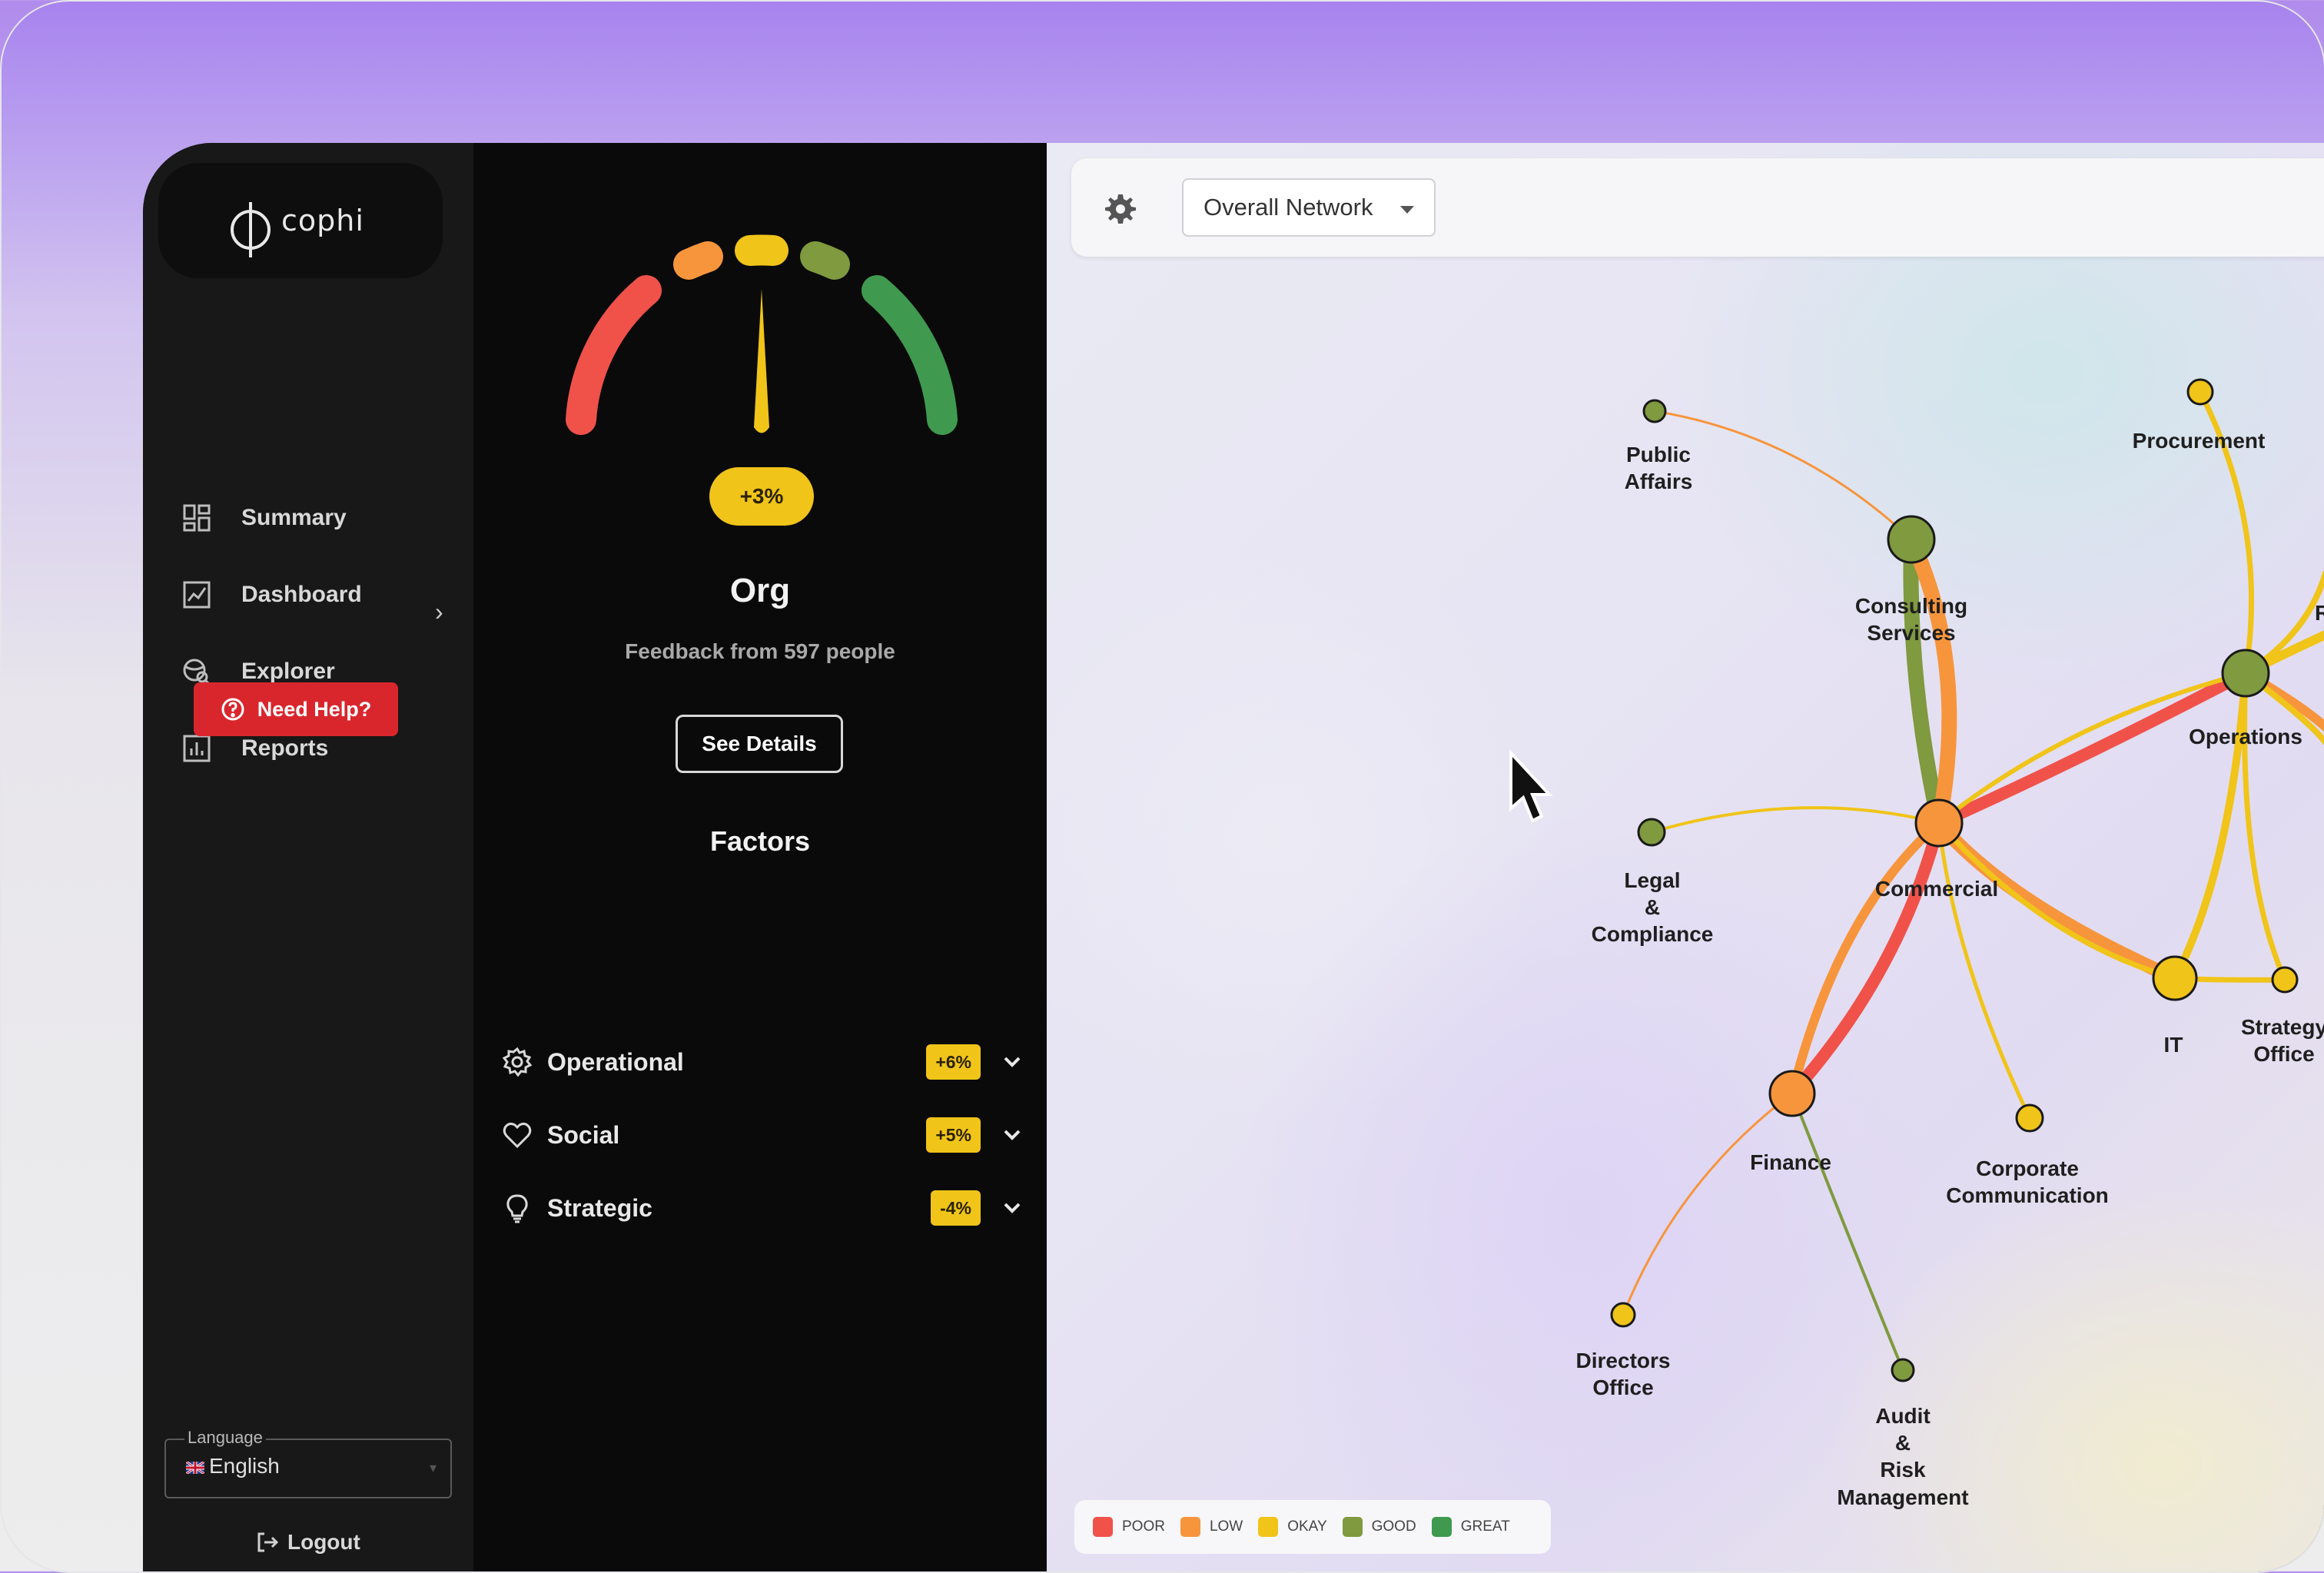 The height and width of the screenshot is (1573, 2324). What do you see at coordinates (1379, 1527) in the screenshot?
I see `legend-item-good: GOOD` at bounding box center [1379, 1527].